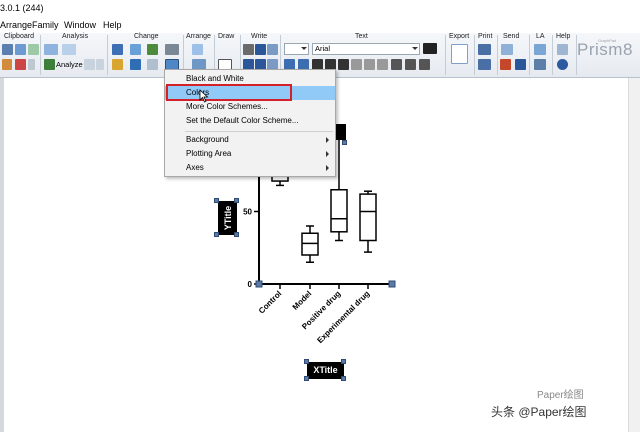 The width and height of the screenshot is (640, 432). Describe the element at coordinates (247, 212) in the screenshot. I see `y-tick-label: 50` at that location.